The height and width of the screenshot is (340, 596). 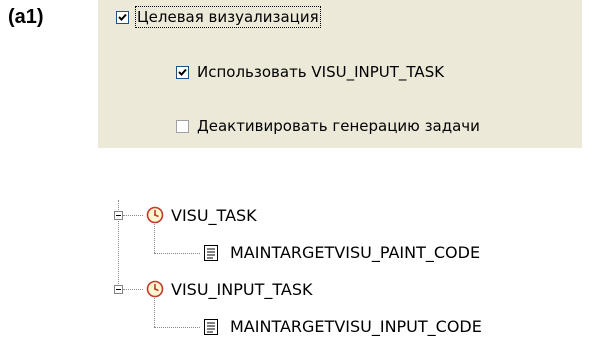 What do you see at coordinates (118, 289) in the screenshot?
I see `collapse-toggle-visu-input-task` at bounding box center [118, 289].